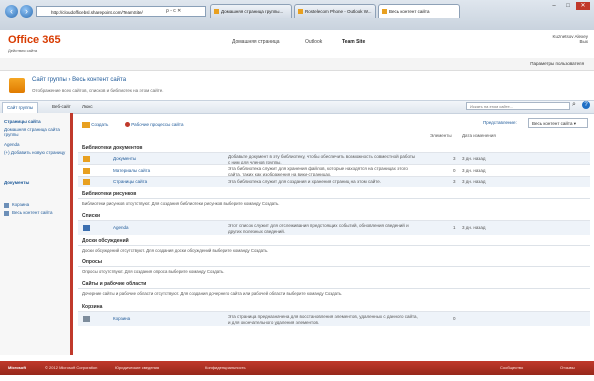 The height and width of the screenshot is (381, 594). Describe the element at coordinates (568, 6) in the screenshot. I see `maximize-icon: □` at that location.